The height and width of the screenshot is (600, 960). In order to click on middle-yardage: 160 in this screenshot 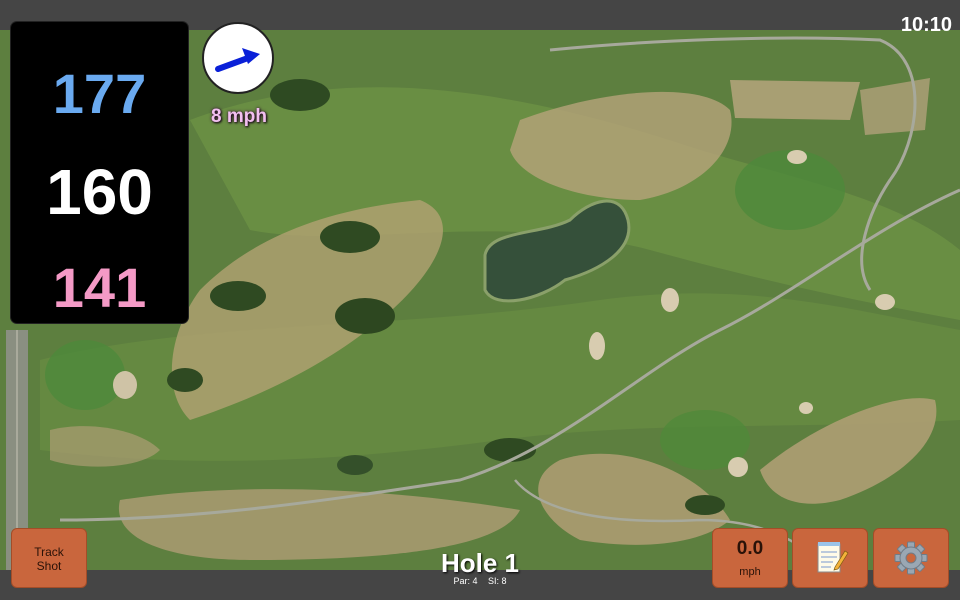, I will do `click(99, 192)`.